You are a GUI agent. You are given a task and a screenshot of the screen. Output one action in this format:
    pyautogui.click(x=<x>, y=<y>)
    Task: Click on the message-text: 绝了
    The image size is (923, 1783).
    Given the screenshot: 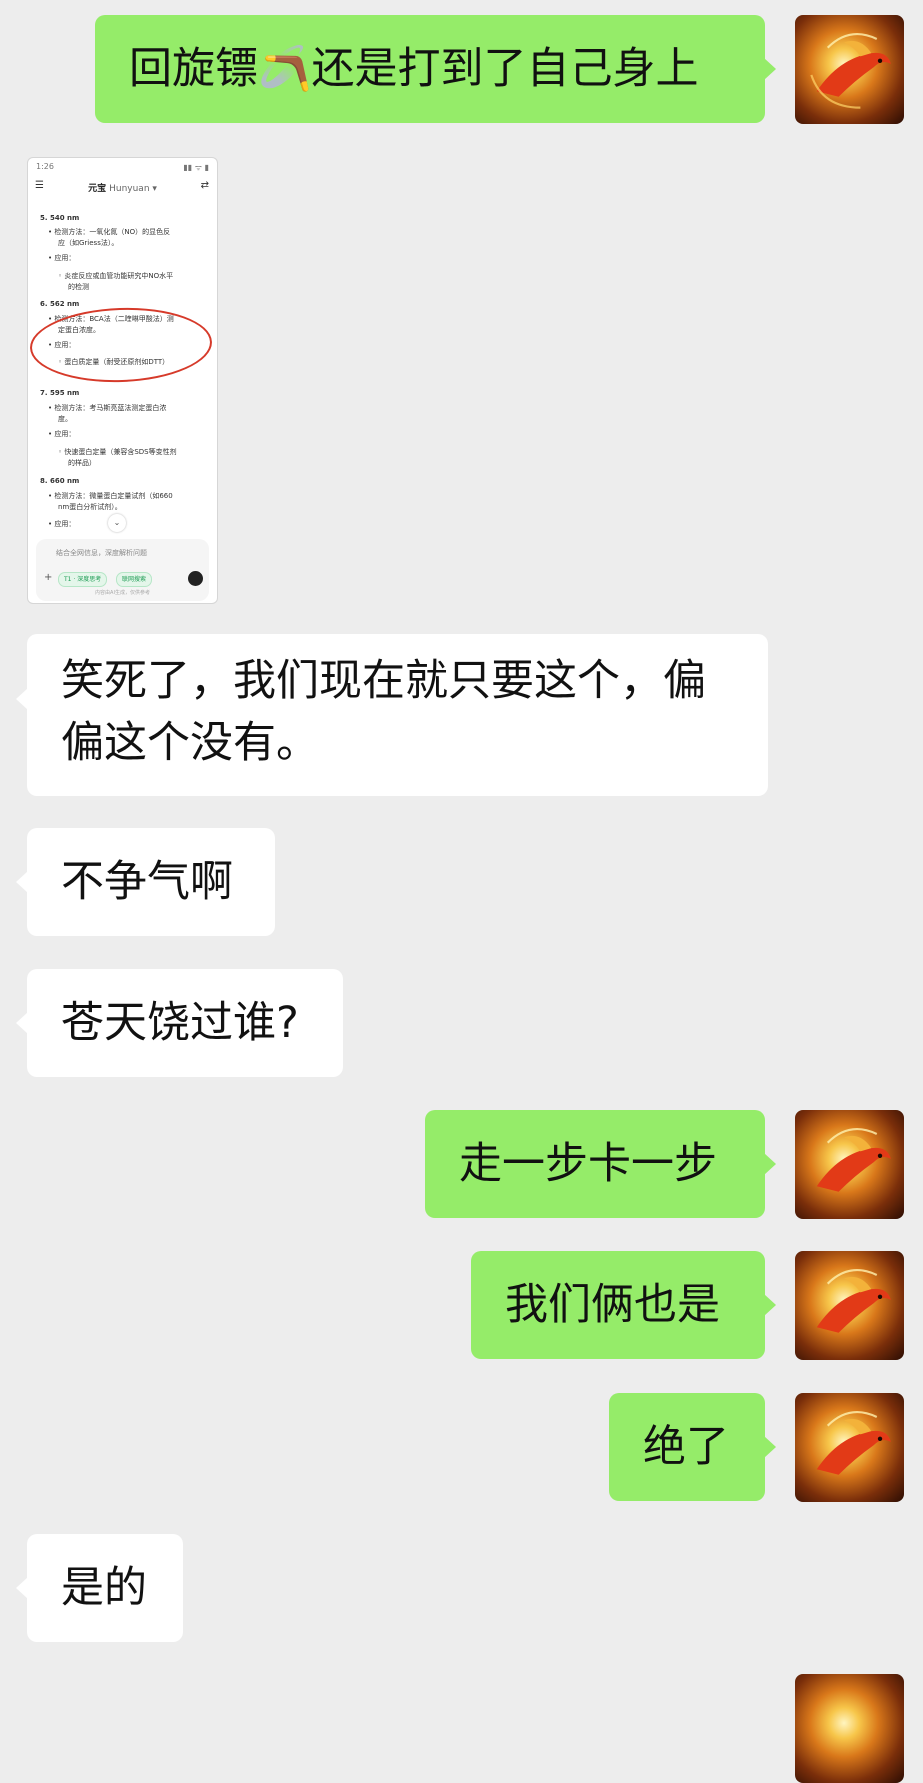 What is the action you would take?
    pyautogui.click(x=686, y=1447)
    